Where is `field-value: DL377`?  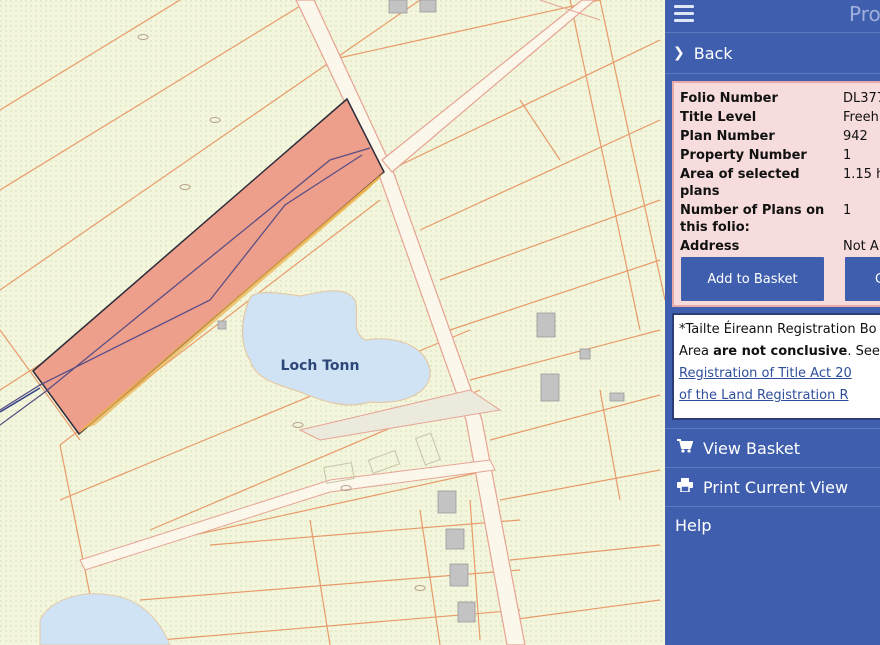
field-value: DL377 is located at coordinates (861, 98).